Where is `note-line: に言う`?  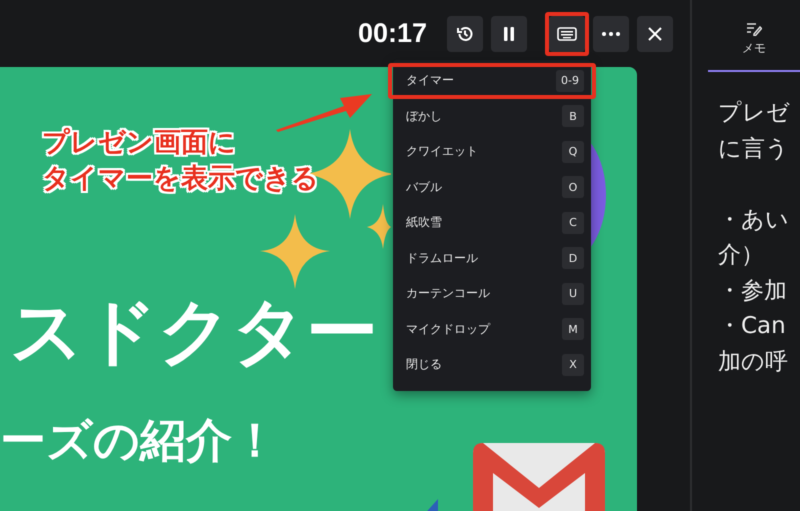 note-line: に言う is located at coordinates (754, 149).